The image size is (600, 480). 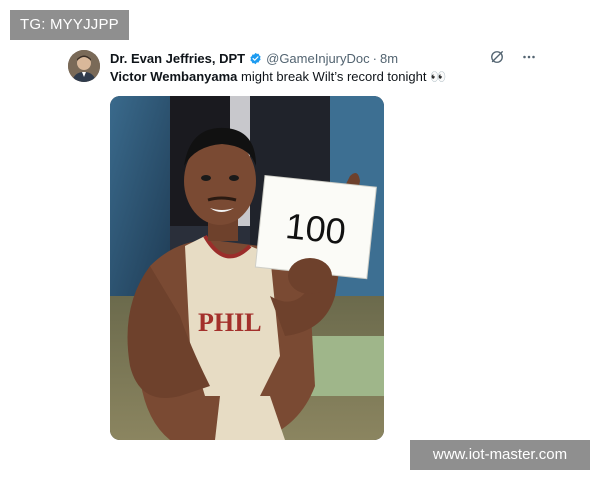 I want to click on author-avatar, so click(x=84, y=66).